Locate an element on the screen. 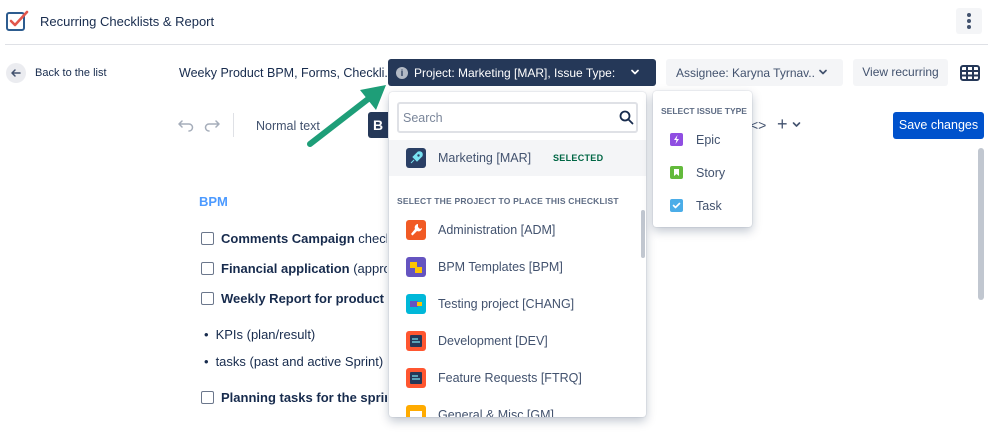 Image resolution: width=999 pixels, height=434 pixels. redo-icon is located at coordinates (212, 125).